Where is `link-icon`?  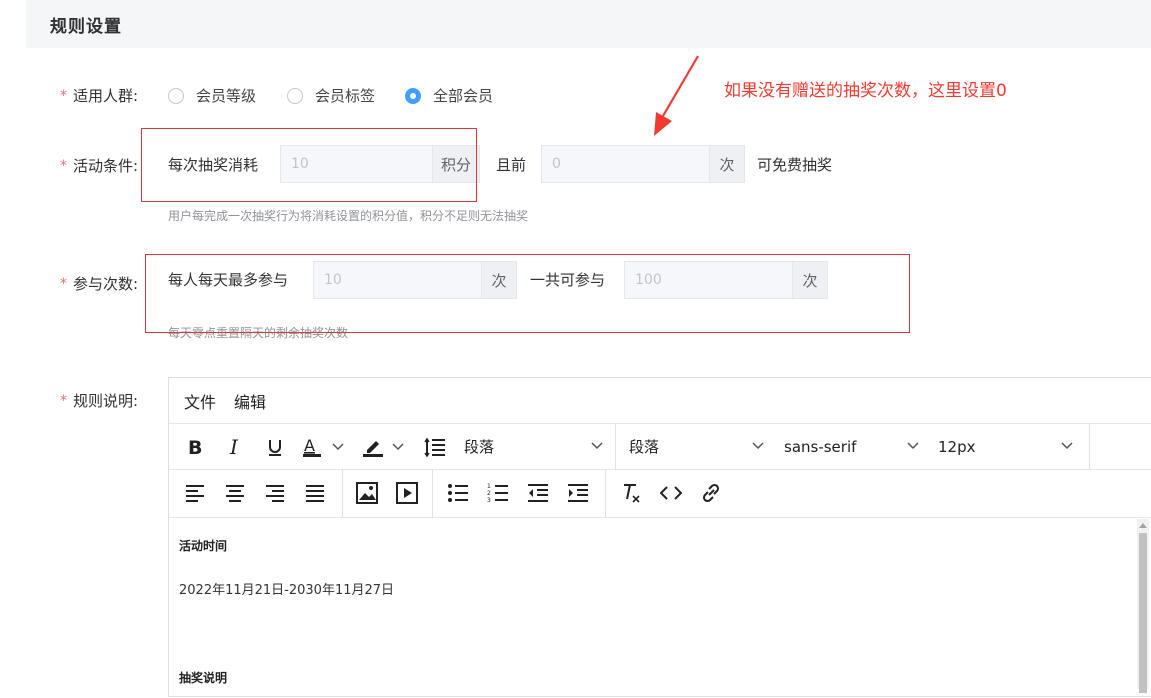
link-icon is located at coordinates (711, 493).